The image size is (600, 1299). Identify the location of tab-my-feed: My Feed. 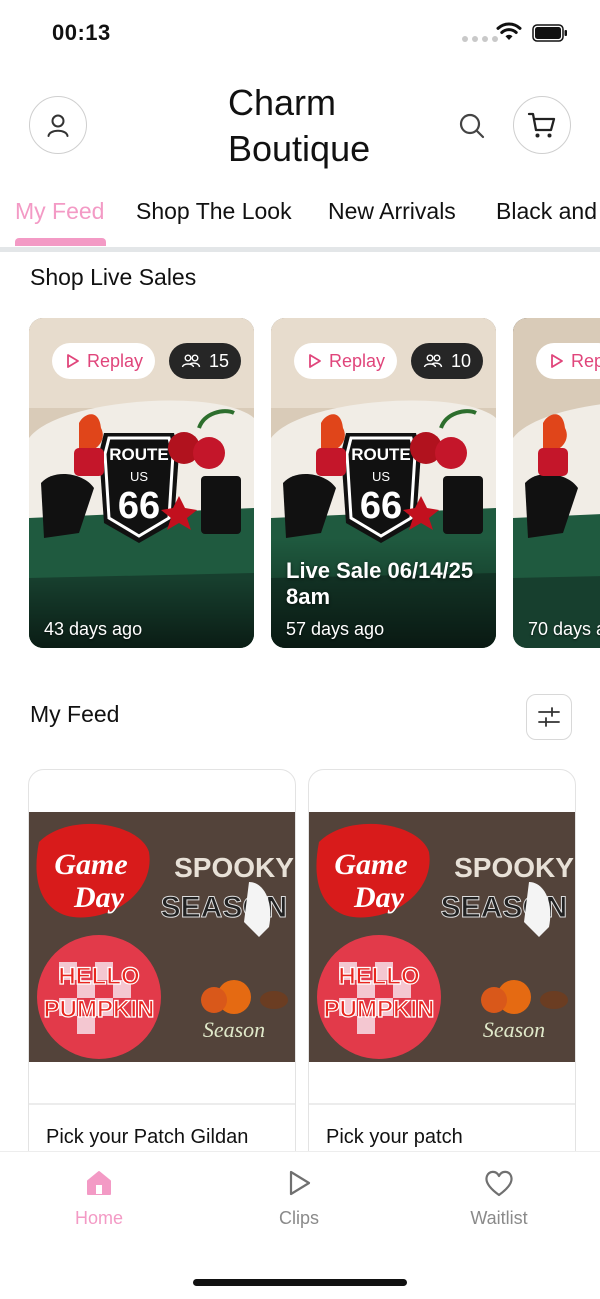
(59, 211).